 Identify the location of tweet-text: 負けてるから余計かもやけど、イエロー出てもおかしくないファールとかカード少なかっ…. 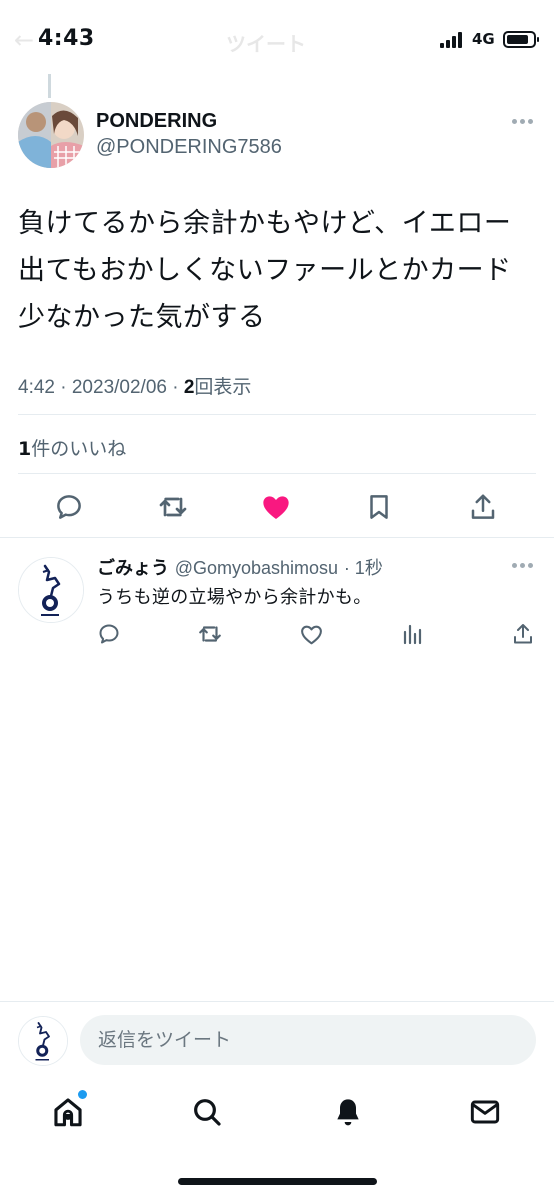
(265, 270).